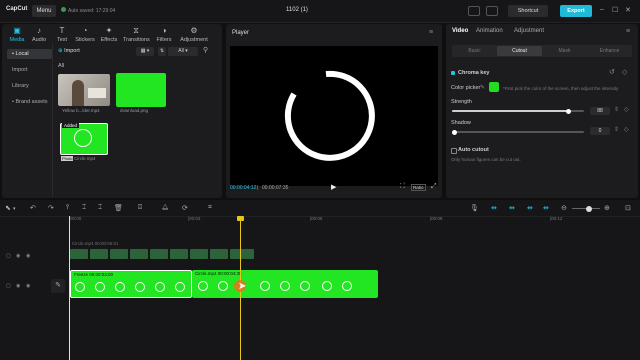 Image resolution: width=640 pixels, height=360 pixels. Describe the element at coordinates (164, 34) in the screenshot. I see `tab-filters: ◑ Filters` at that location.